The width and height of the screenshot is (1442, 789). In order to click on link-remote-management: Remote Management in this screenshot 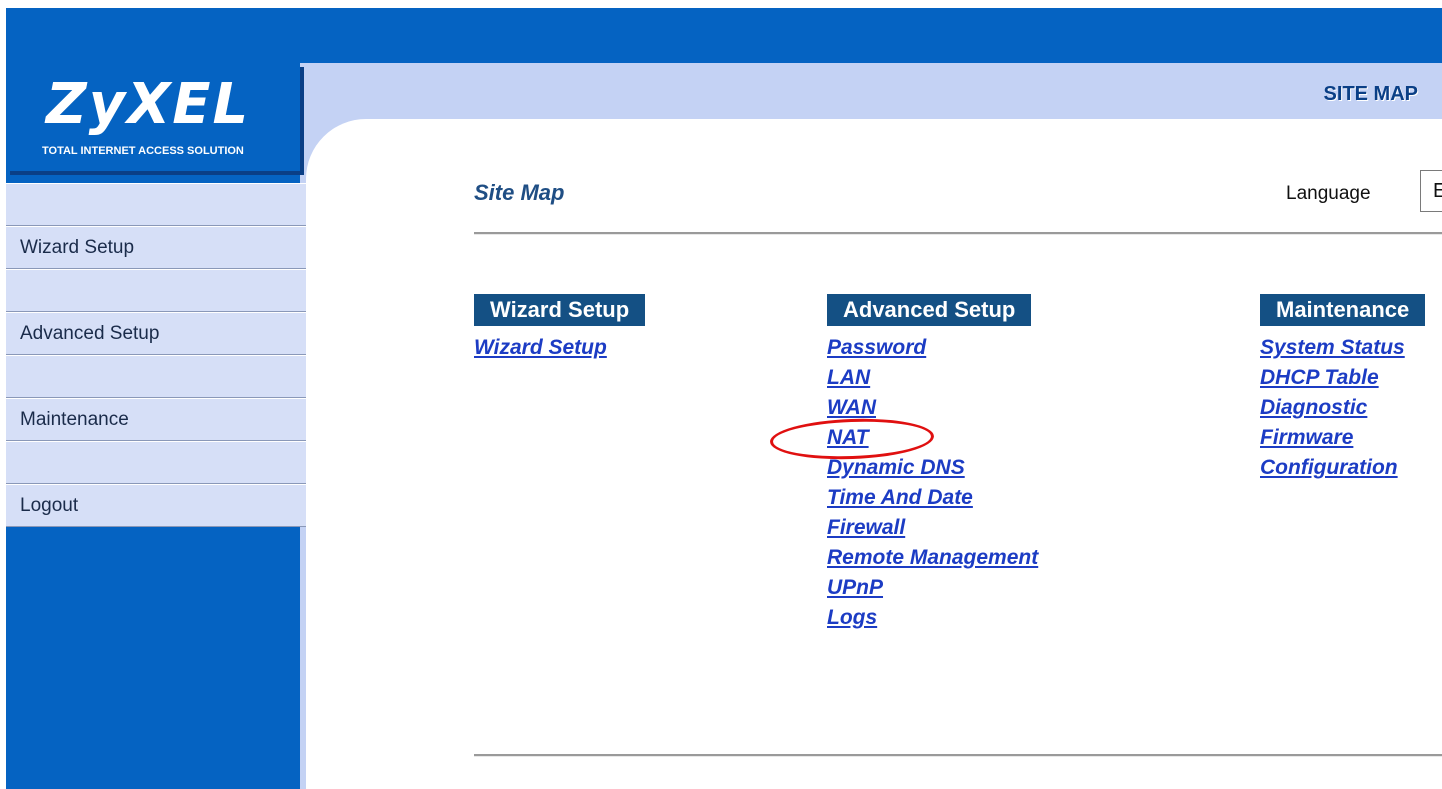, I will do `click(932, 558)`.